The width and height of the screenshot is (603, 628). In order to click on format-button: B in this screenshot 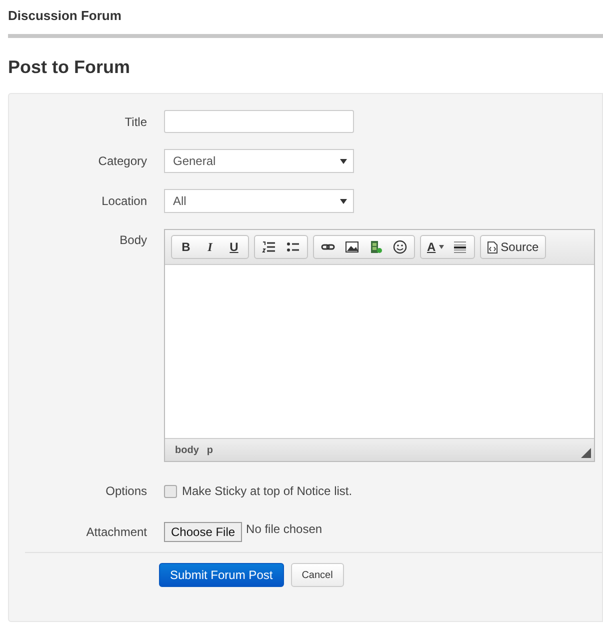, I will do `click(186, 247)`.